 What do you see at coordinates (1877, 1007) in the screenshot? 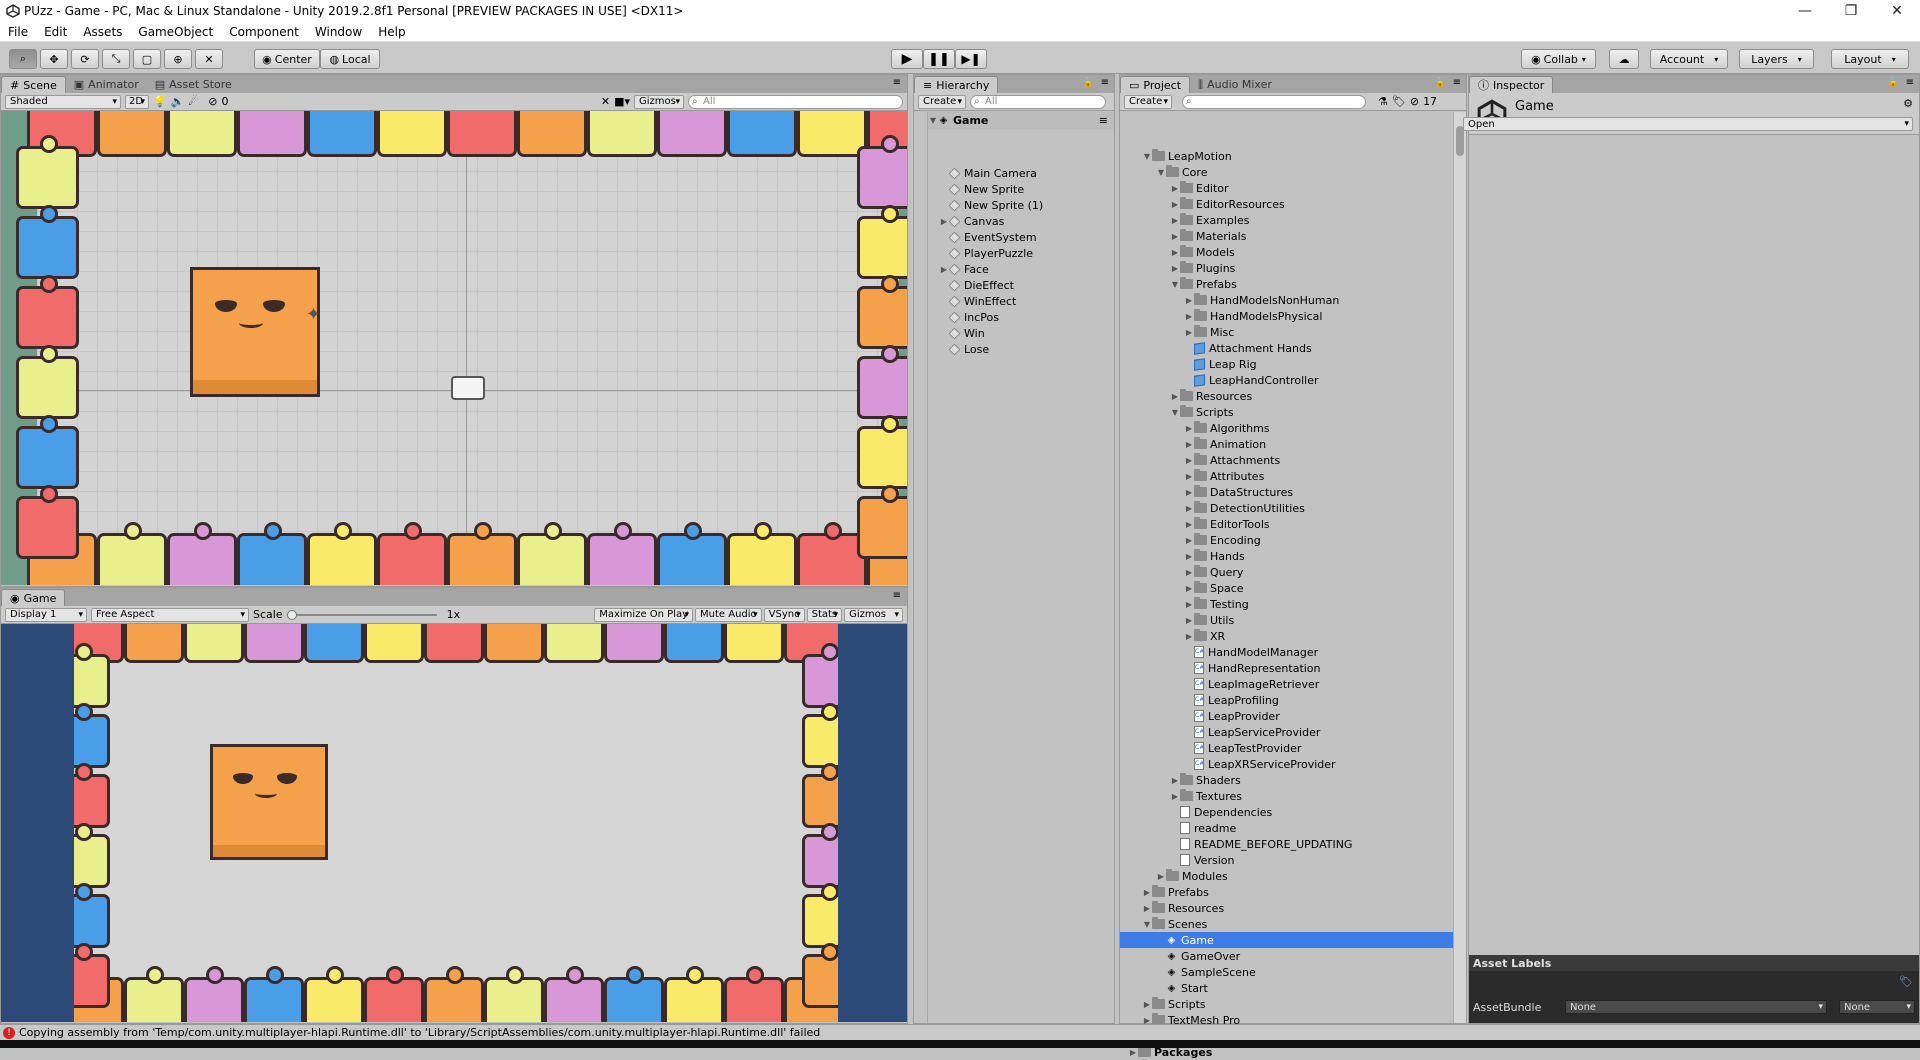
I see `asset-variant-dropdown: None` at bounding box center [1877, 1007].